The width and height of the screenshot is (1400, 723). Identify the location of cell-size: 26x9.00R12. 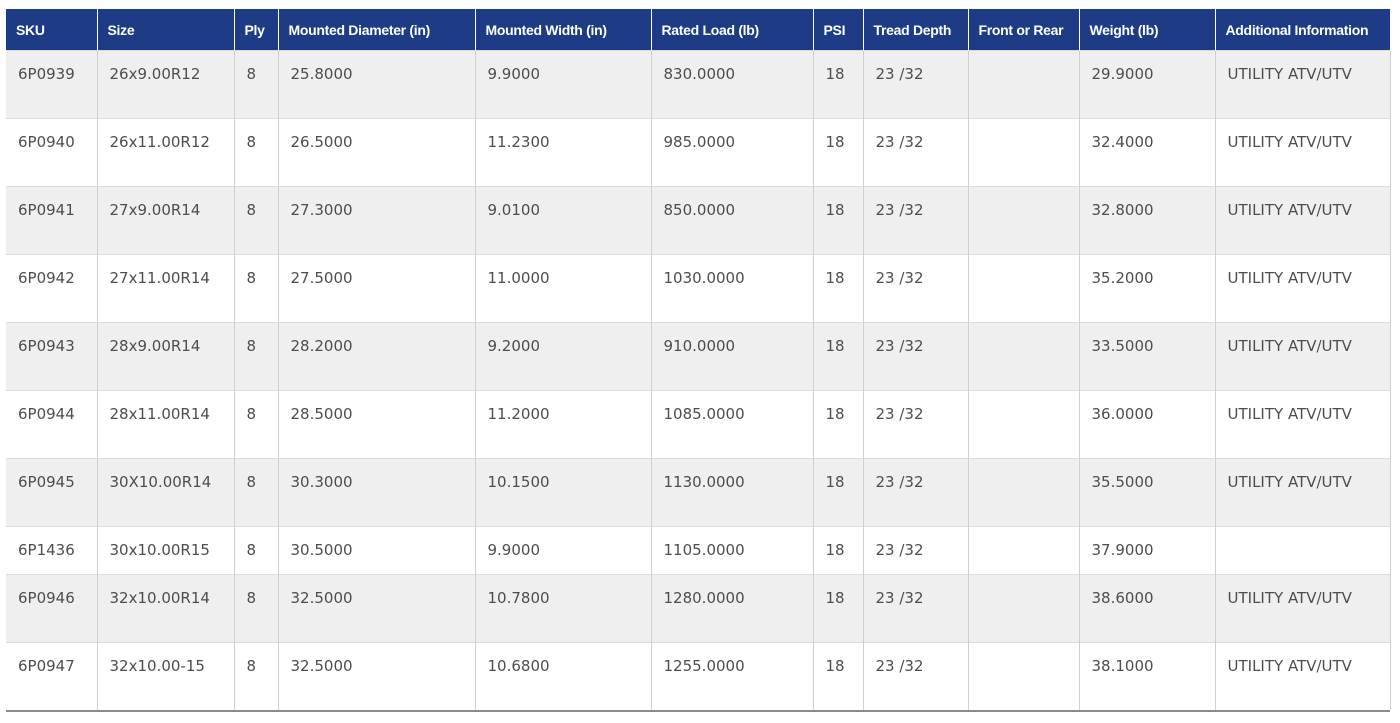
(165, 84).